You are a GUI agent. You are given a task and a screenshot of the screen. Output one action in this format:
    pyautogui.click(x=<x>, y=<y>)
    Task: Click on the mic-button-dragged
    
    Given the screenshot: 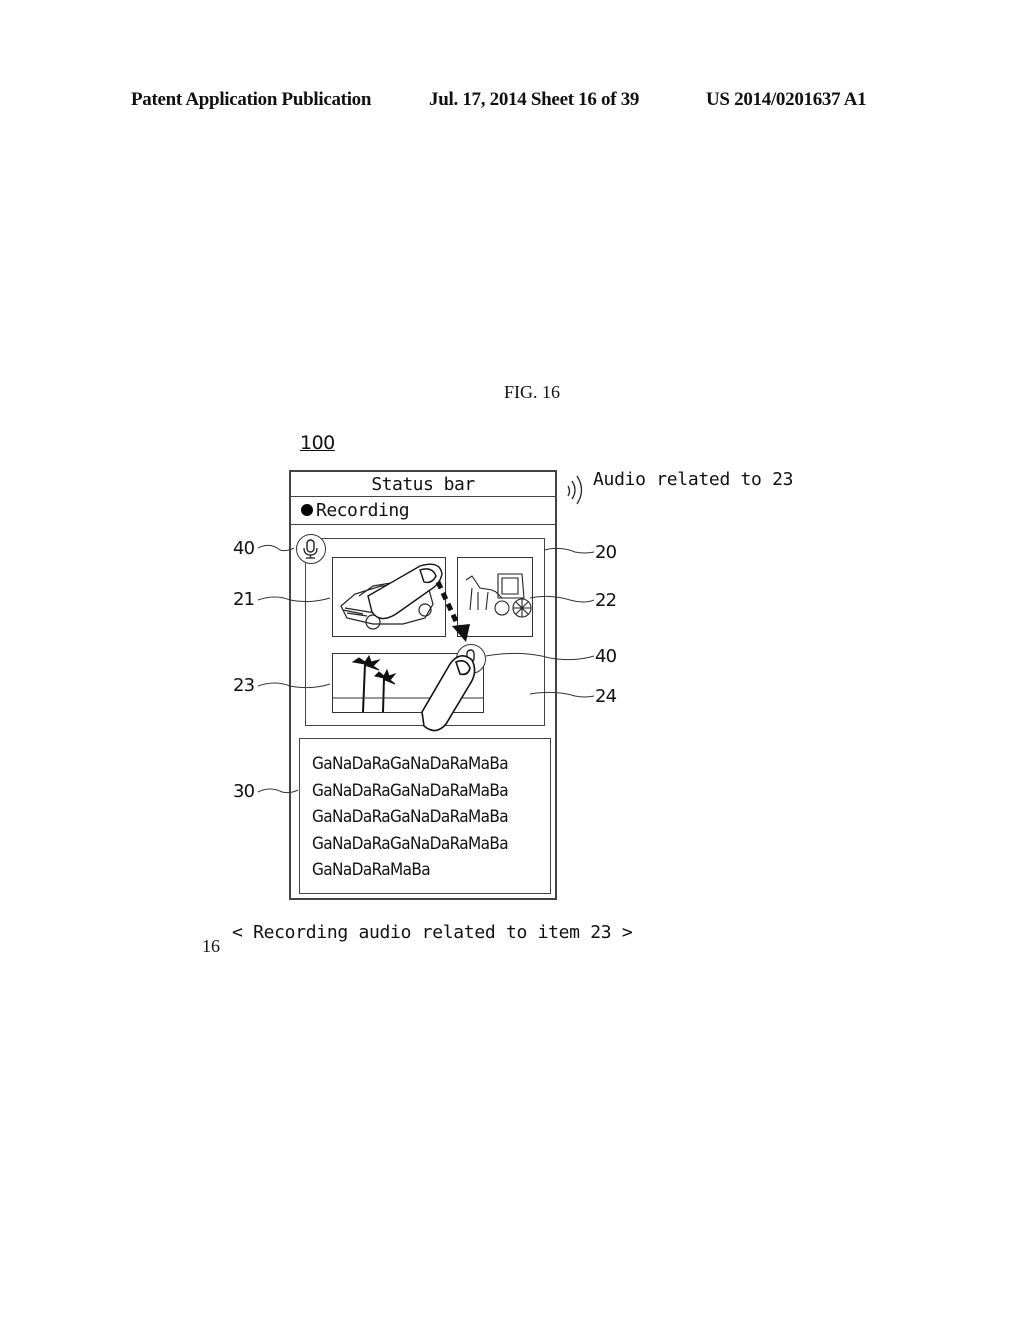 What is the action you would take?
    pyautogui.click(x=471, y=659)
    